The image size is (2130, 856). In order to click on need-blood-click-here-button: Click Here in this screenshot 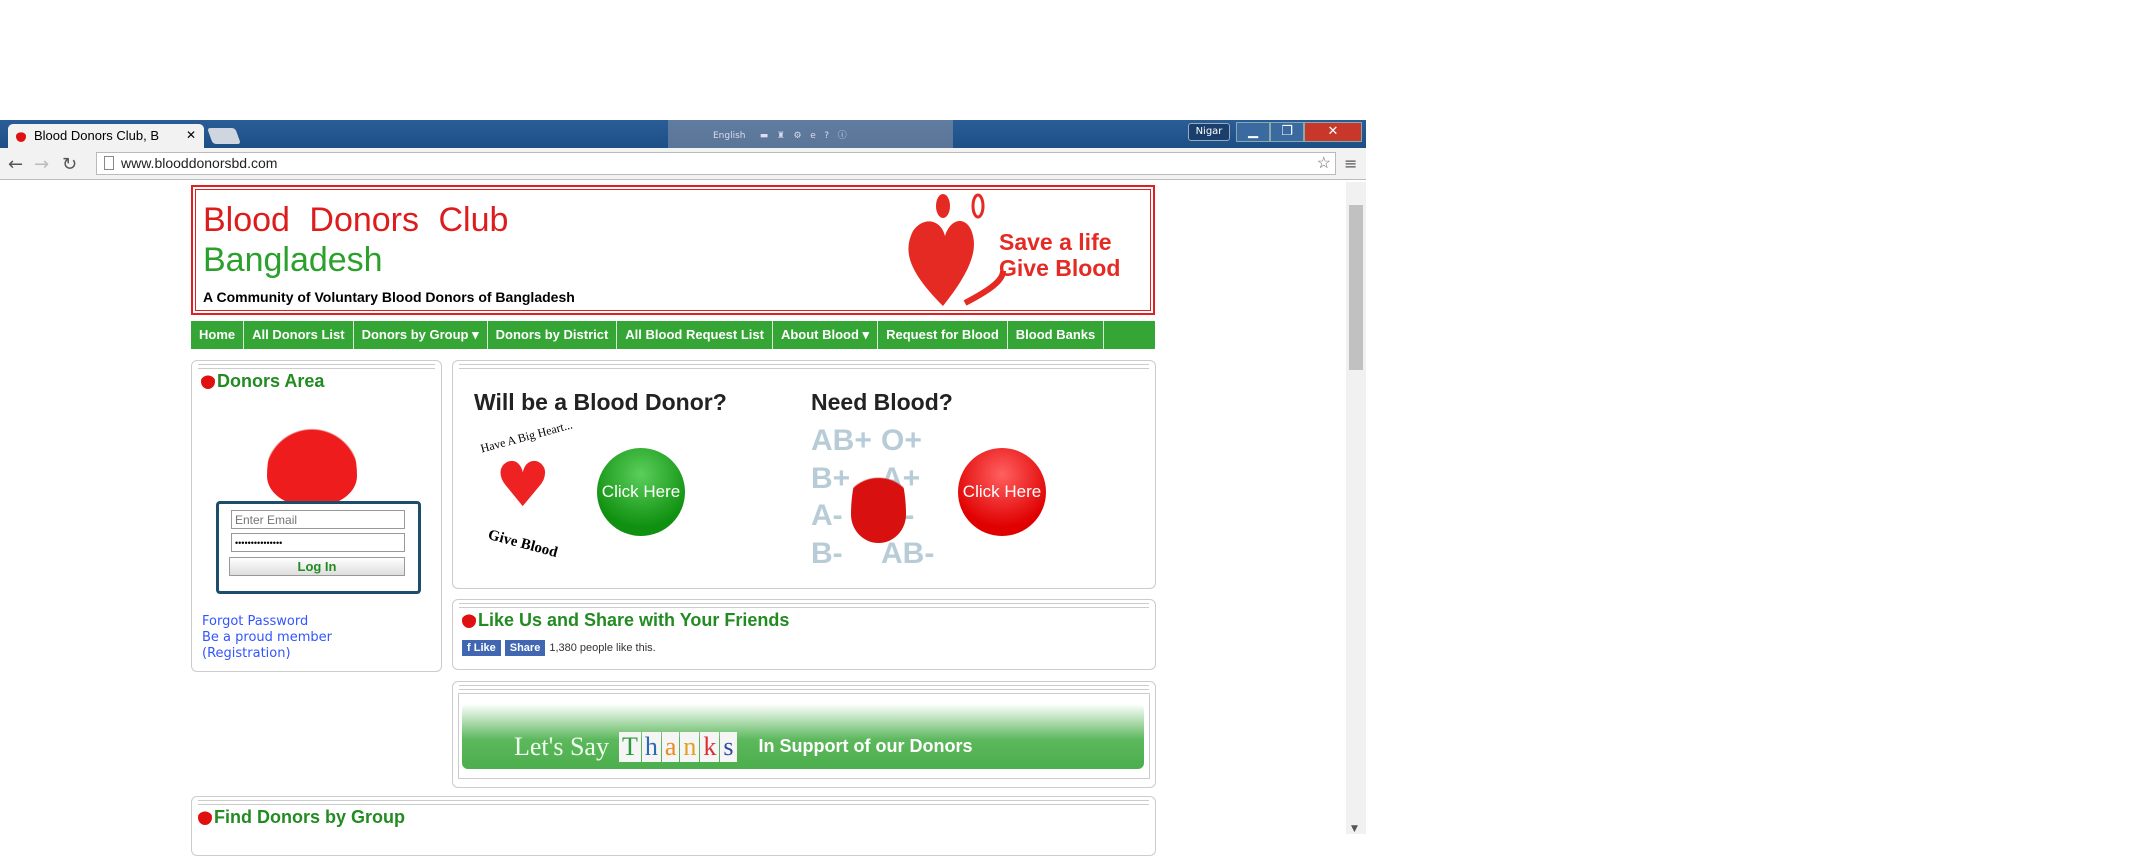, I will do `click(1002, 492)`.